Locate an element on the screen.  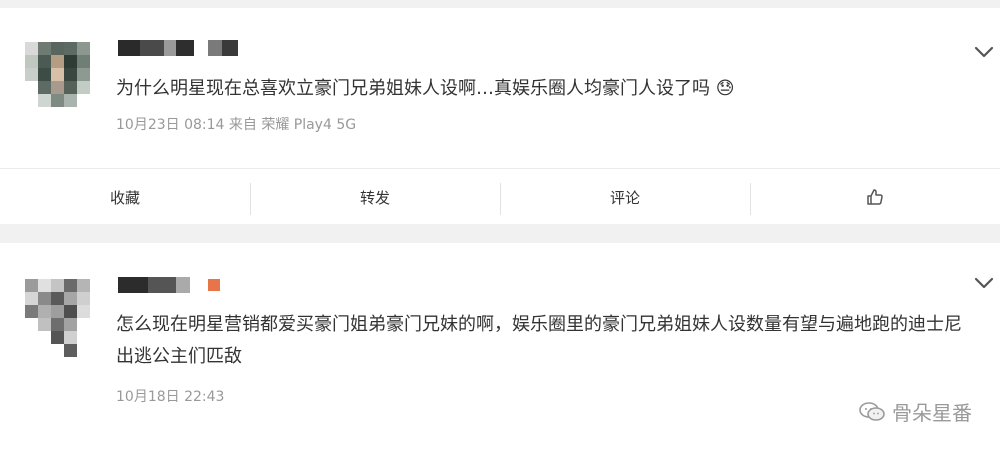
post-content: 为什么明星现在总喜欢立豪门兄弟姐妹人设啊…真娱乐圈人均豪门人设了吗 😓 is located at coordinates (476, 89).